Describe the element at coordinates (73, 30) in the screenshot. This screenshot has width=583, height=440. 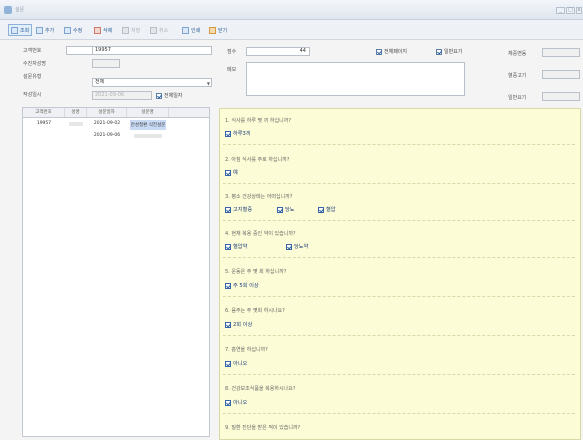
I see `edit-button: 수정` at that location.